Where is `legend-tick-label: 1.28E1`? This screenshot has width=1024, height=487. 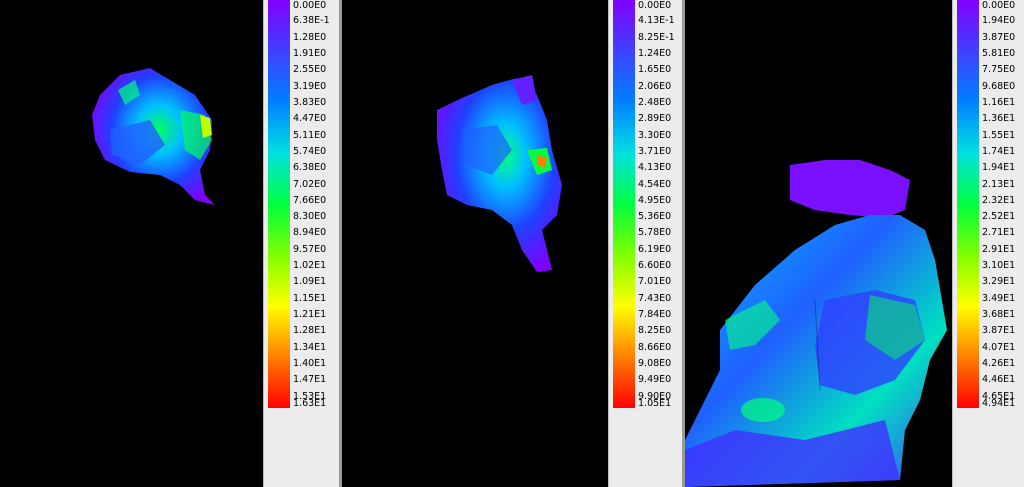 legend-tick-label: 1.28E1 is located at coordinates (310, 331).